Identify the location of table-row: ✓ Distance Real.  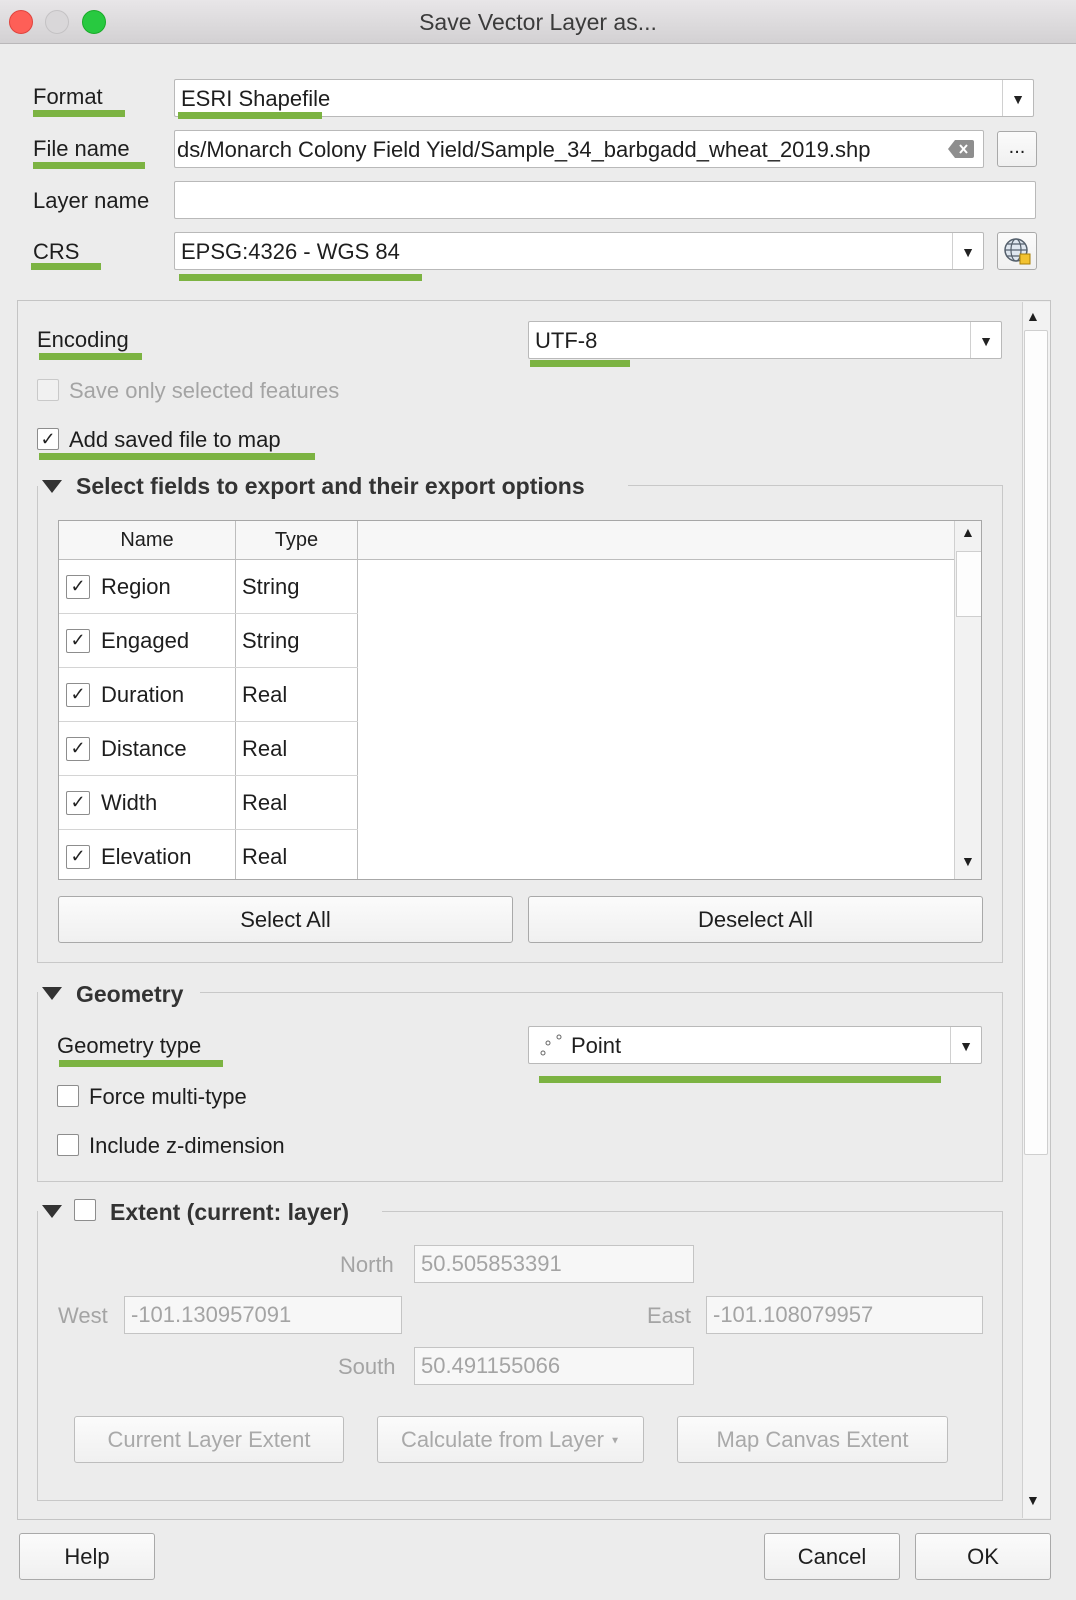
(505, 748).